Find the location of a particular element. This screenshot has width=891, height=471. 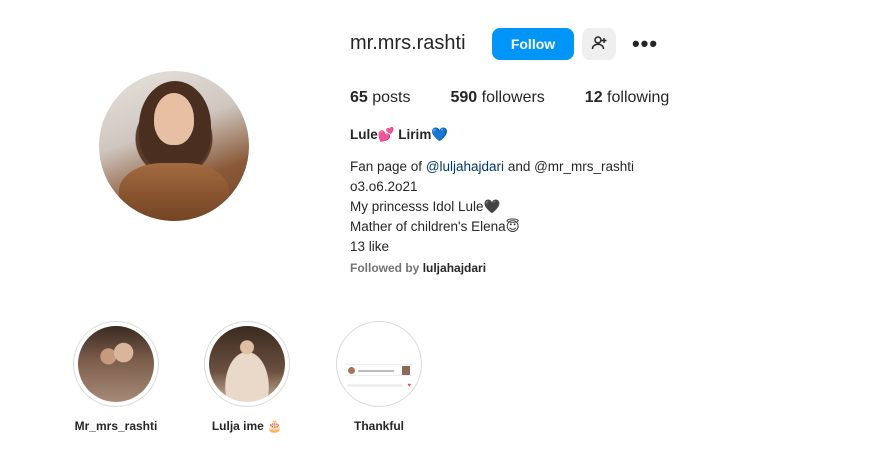

mini-thumbnail-shape is located at coordinates (406, 370).